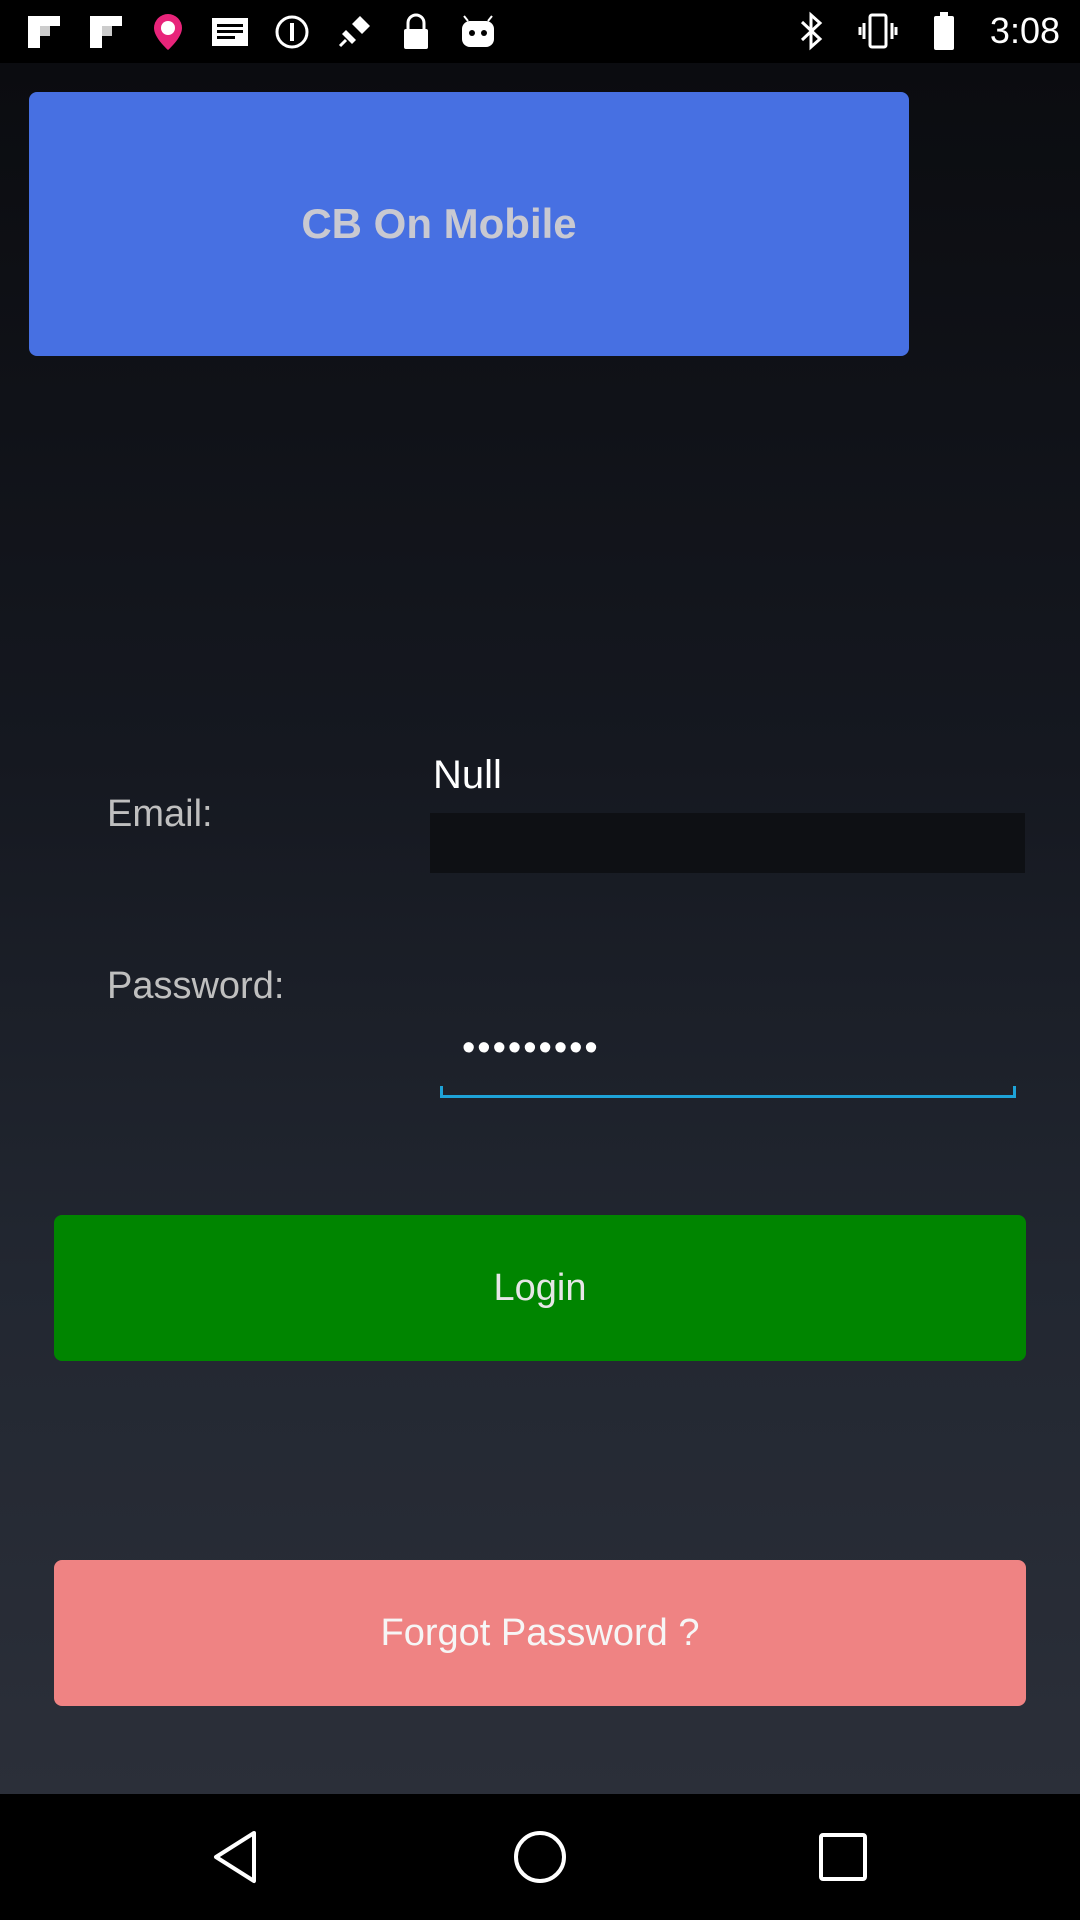  I want to click on app-header-banner: CB On Mobile, so click(469, 224).